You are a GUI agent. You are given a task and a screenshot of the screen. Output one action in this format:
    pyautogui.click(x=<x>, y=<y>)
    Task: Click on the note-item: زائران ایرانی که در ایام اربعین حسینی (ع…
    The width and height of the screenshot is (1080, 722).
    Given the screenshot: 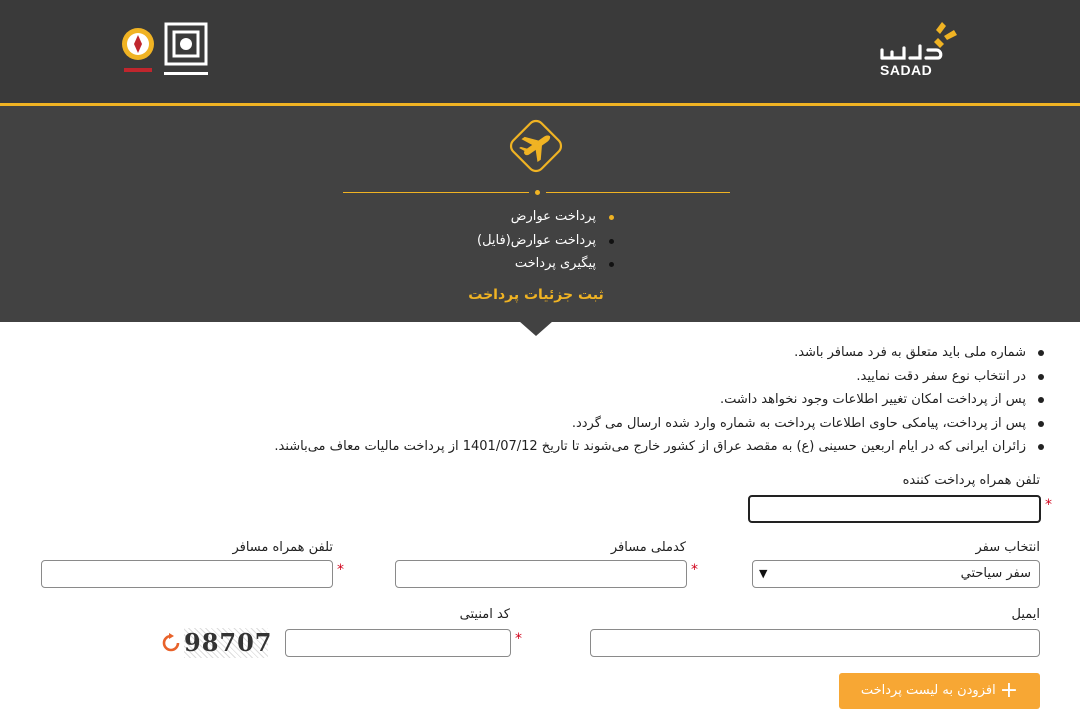 What is the action you would take?
    pyautogui.click(x=659, y=447)
    